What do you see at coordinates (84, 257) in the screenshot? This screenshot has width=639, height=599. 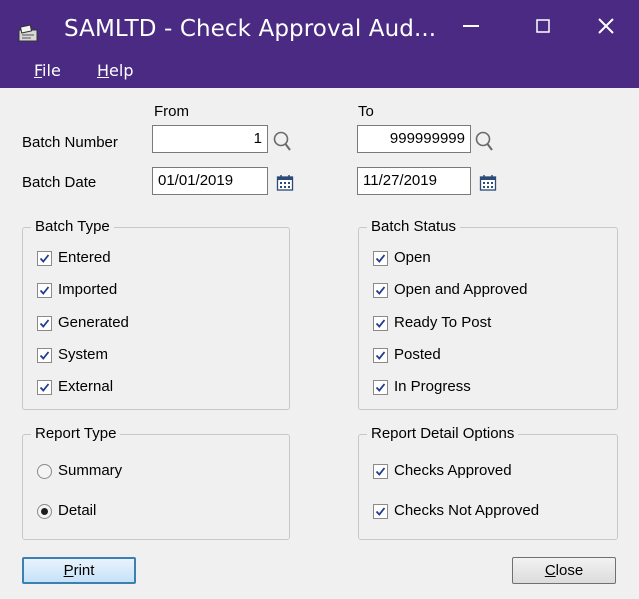 I see `checkbox-label: Entered` at bounding box center [84, 257].